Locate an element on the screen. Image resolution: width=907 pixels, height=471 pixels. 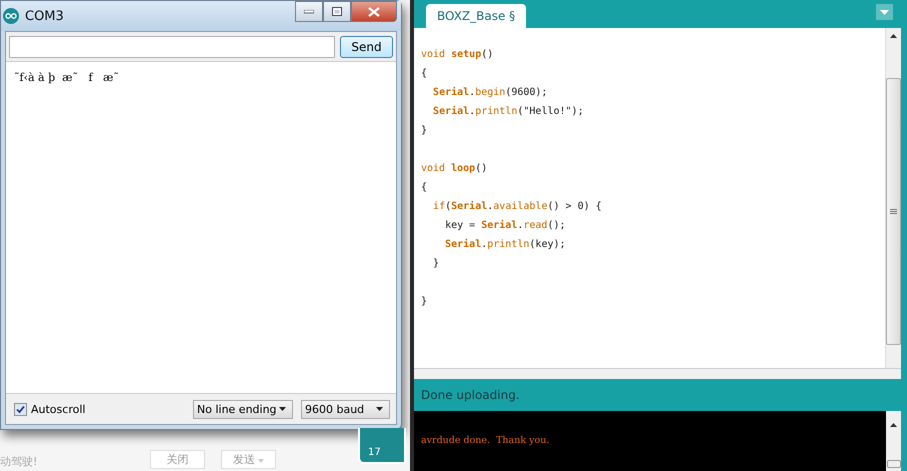
line-number: 17 is located at coordinates (374, 452).